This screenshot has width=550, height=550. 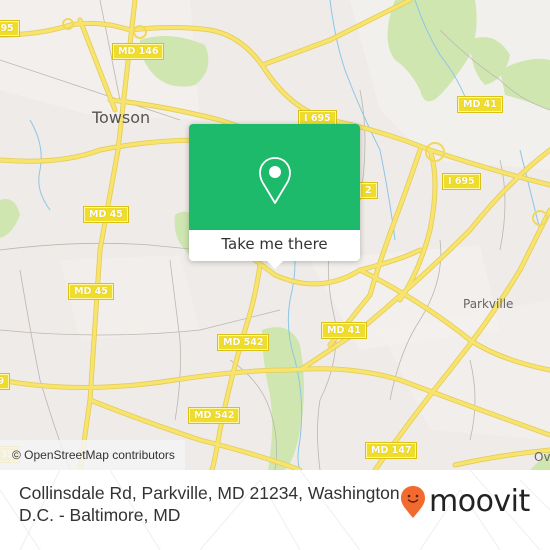 What do you see at coordinates (488, 304) in the screenshot?
I see `place-label-parkville: Parkville` at bounding box center [488, 304].